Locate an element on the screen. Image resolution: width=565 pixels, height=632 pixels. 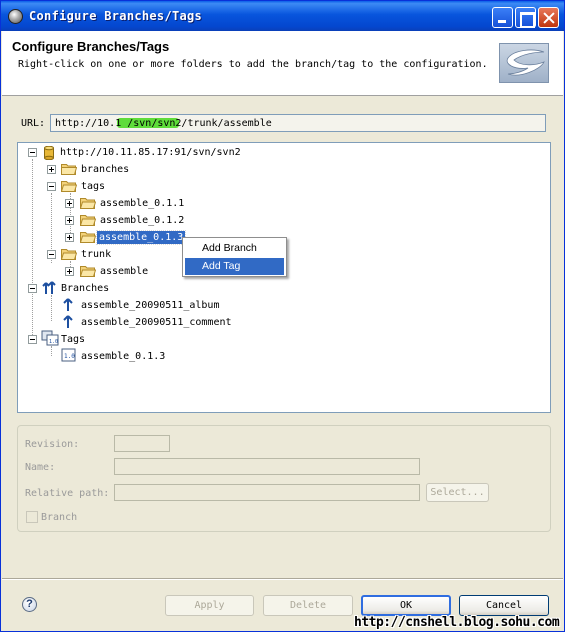
separator is located at coordinates (282, 579).